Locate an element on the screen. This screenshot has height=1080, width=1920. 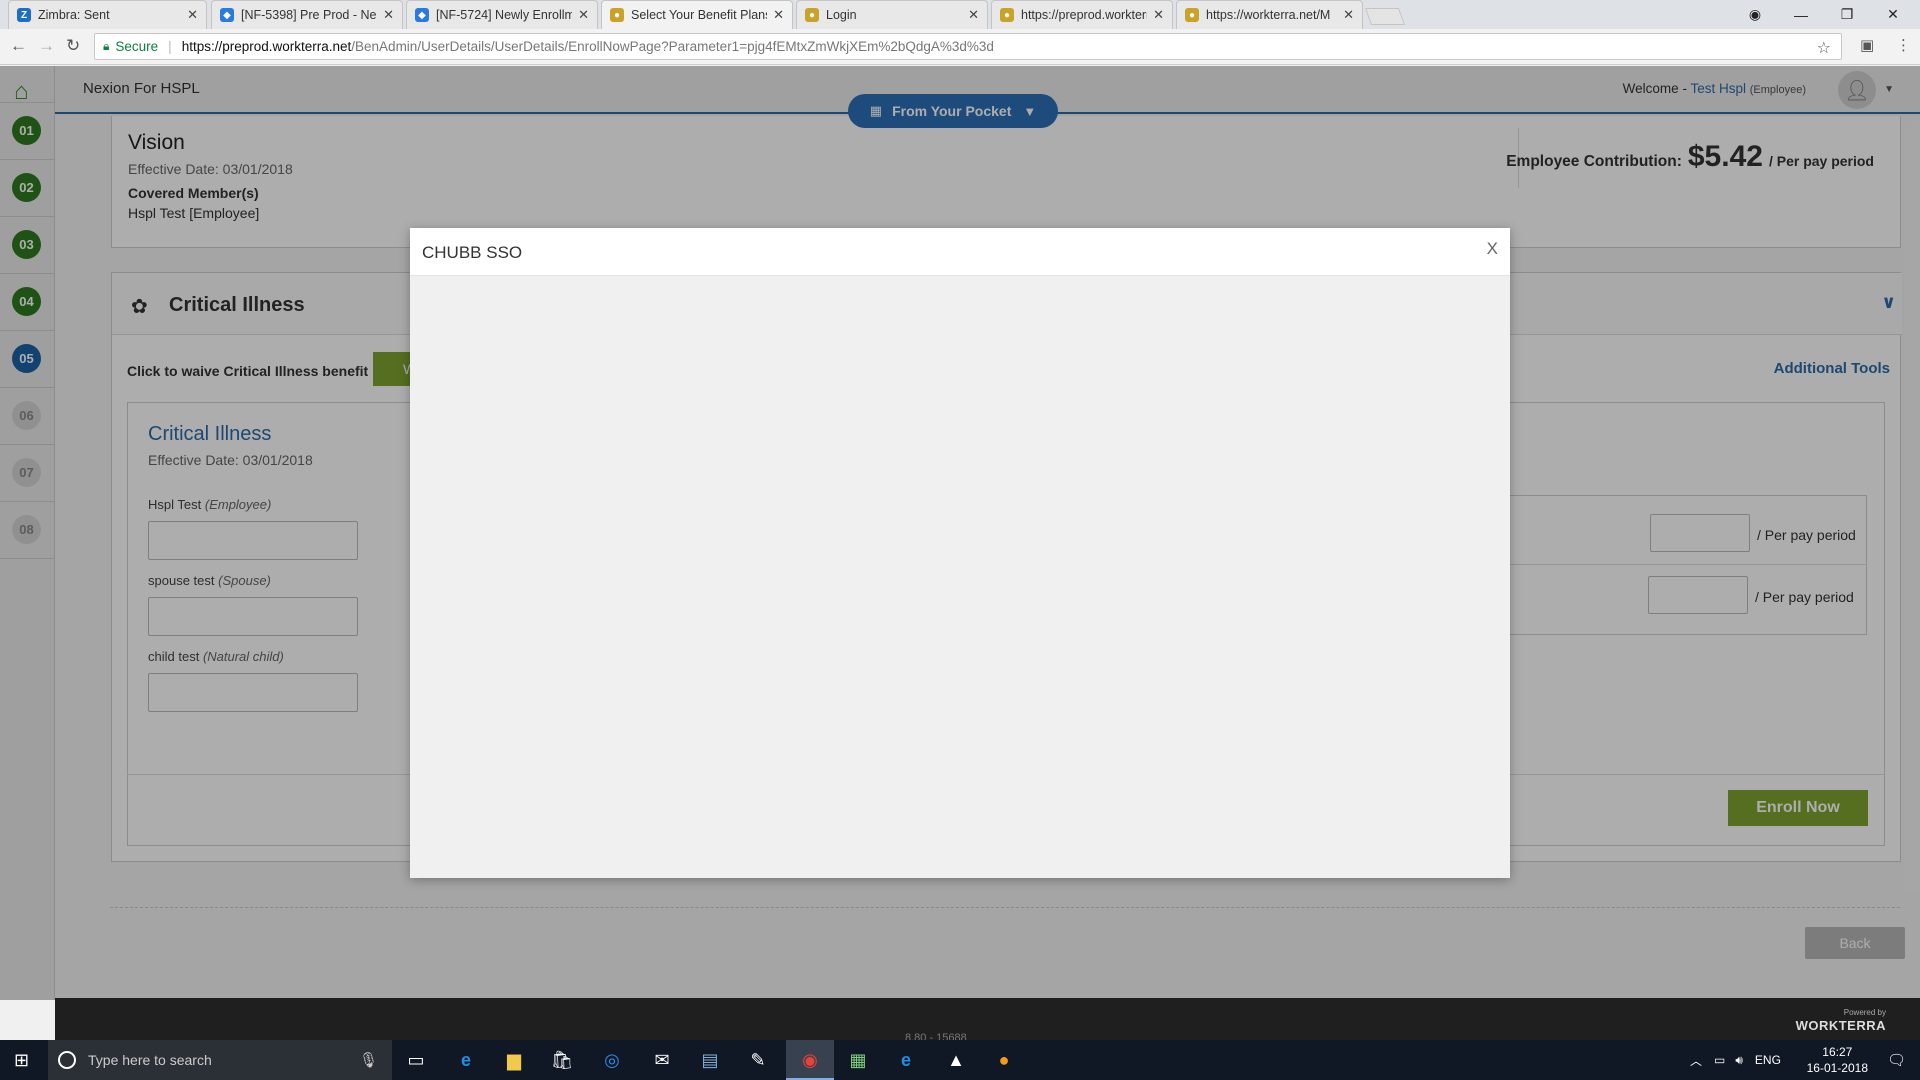
microphone-icon: 🎙︎ is located at coordinates (368, 1060).